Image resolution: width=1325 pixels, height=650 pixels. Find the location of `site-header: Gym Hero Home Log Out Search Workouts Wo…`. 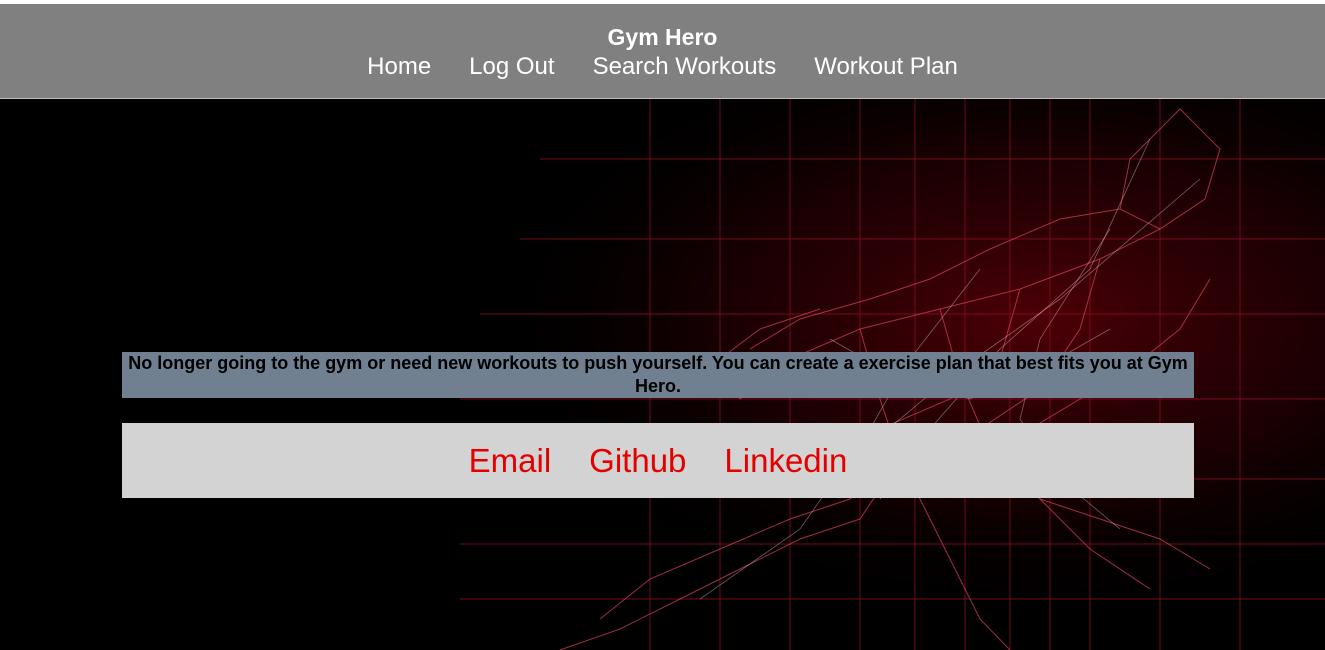

site-header: Gym Hero Home Log Out Search Workouts Wo… is located at coordinates (662, 51).